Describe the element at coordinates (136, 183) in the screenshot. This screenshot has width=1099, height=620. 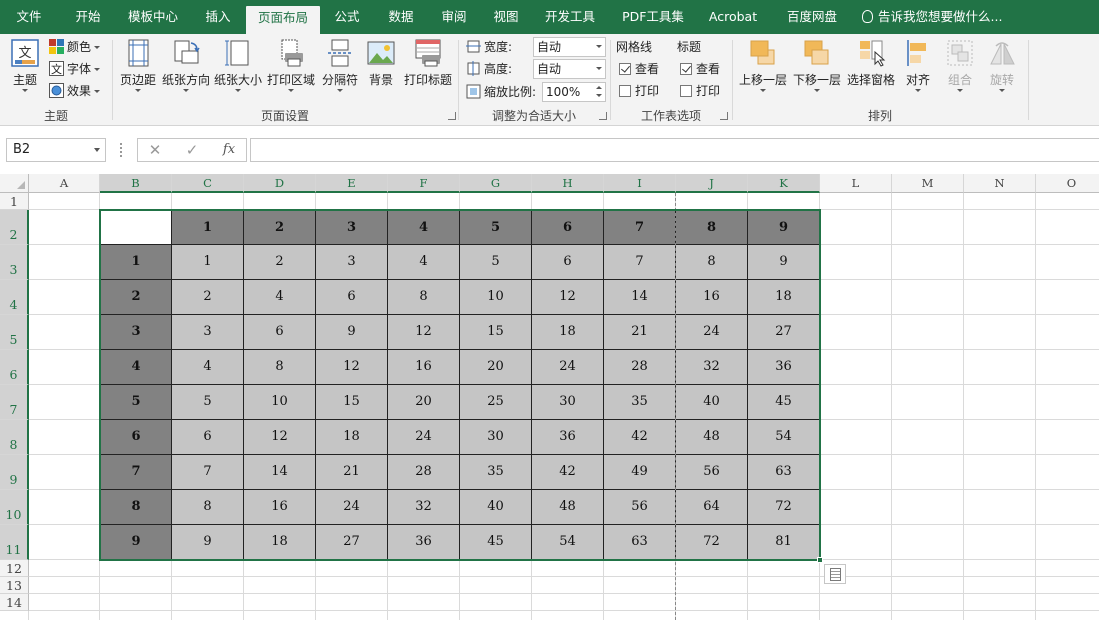
I see `column-header-B: B` at that location.